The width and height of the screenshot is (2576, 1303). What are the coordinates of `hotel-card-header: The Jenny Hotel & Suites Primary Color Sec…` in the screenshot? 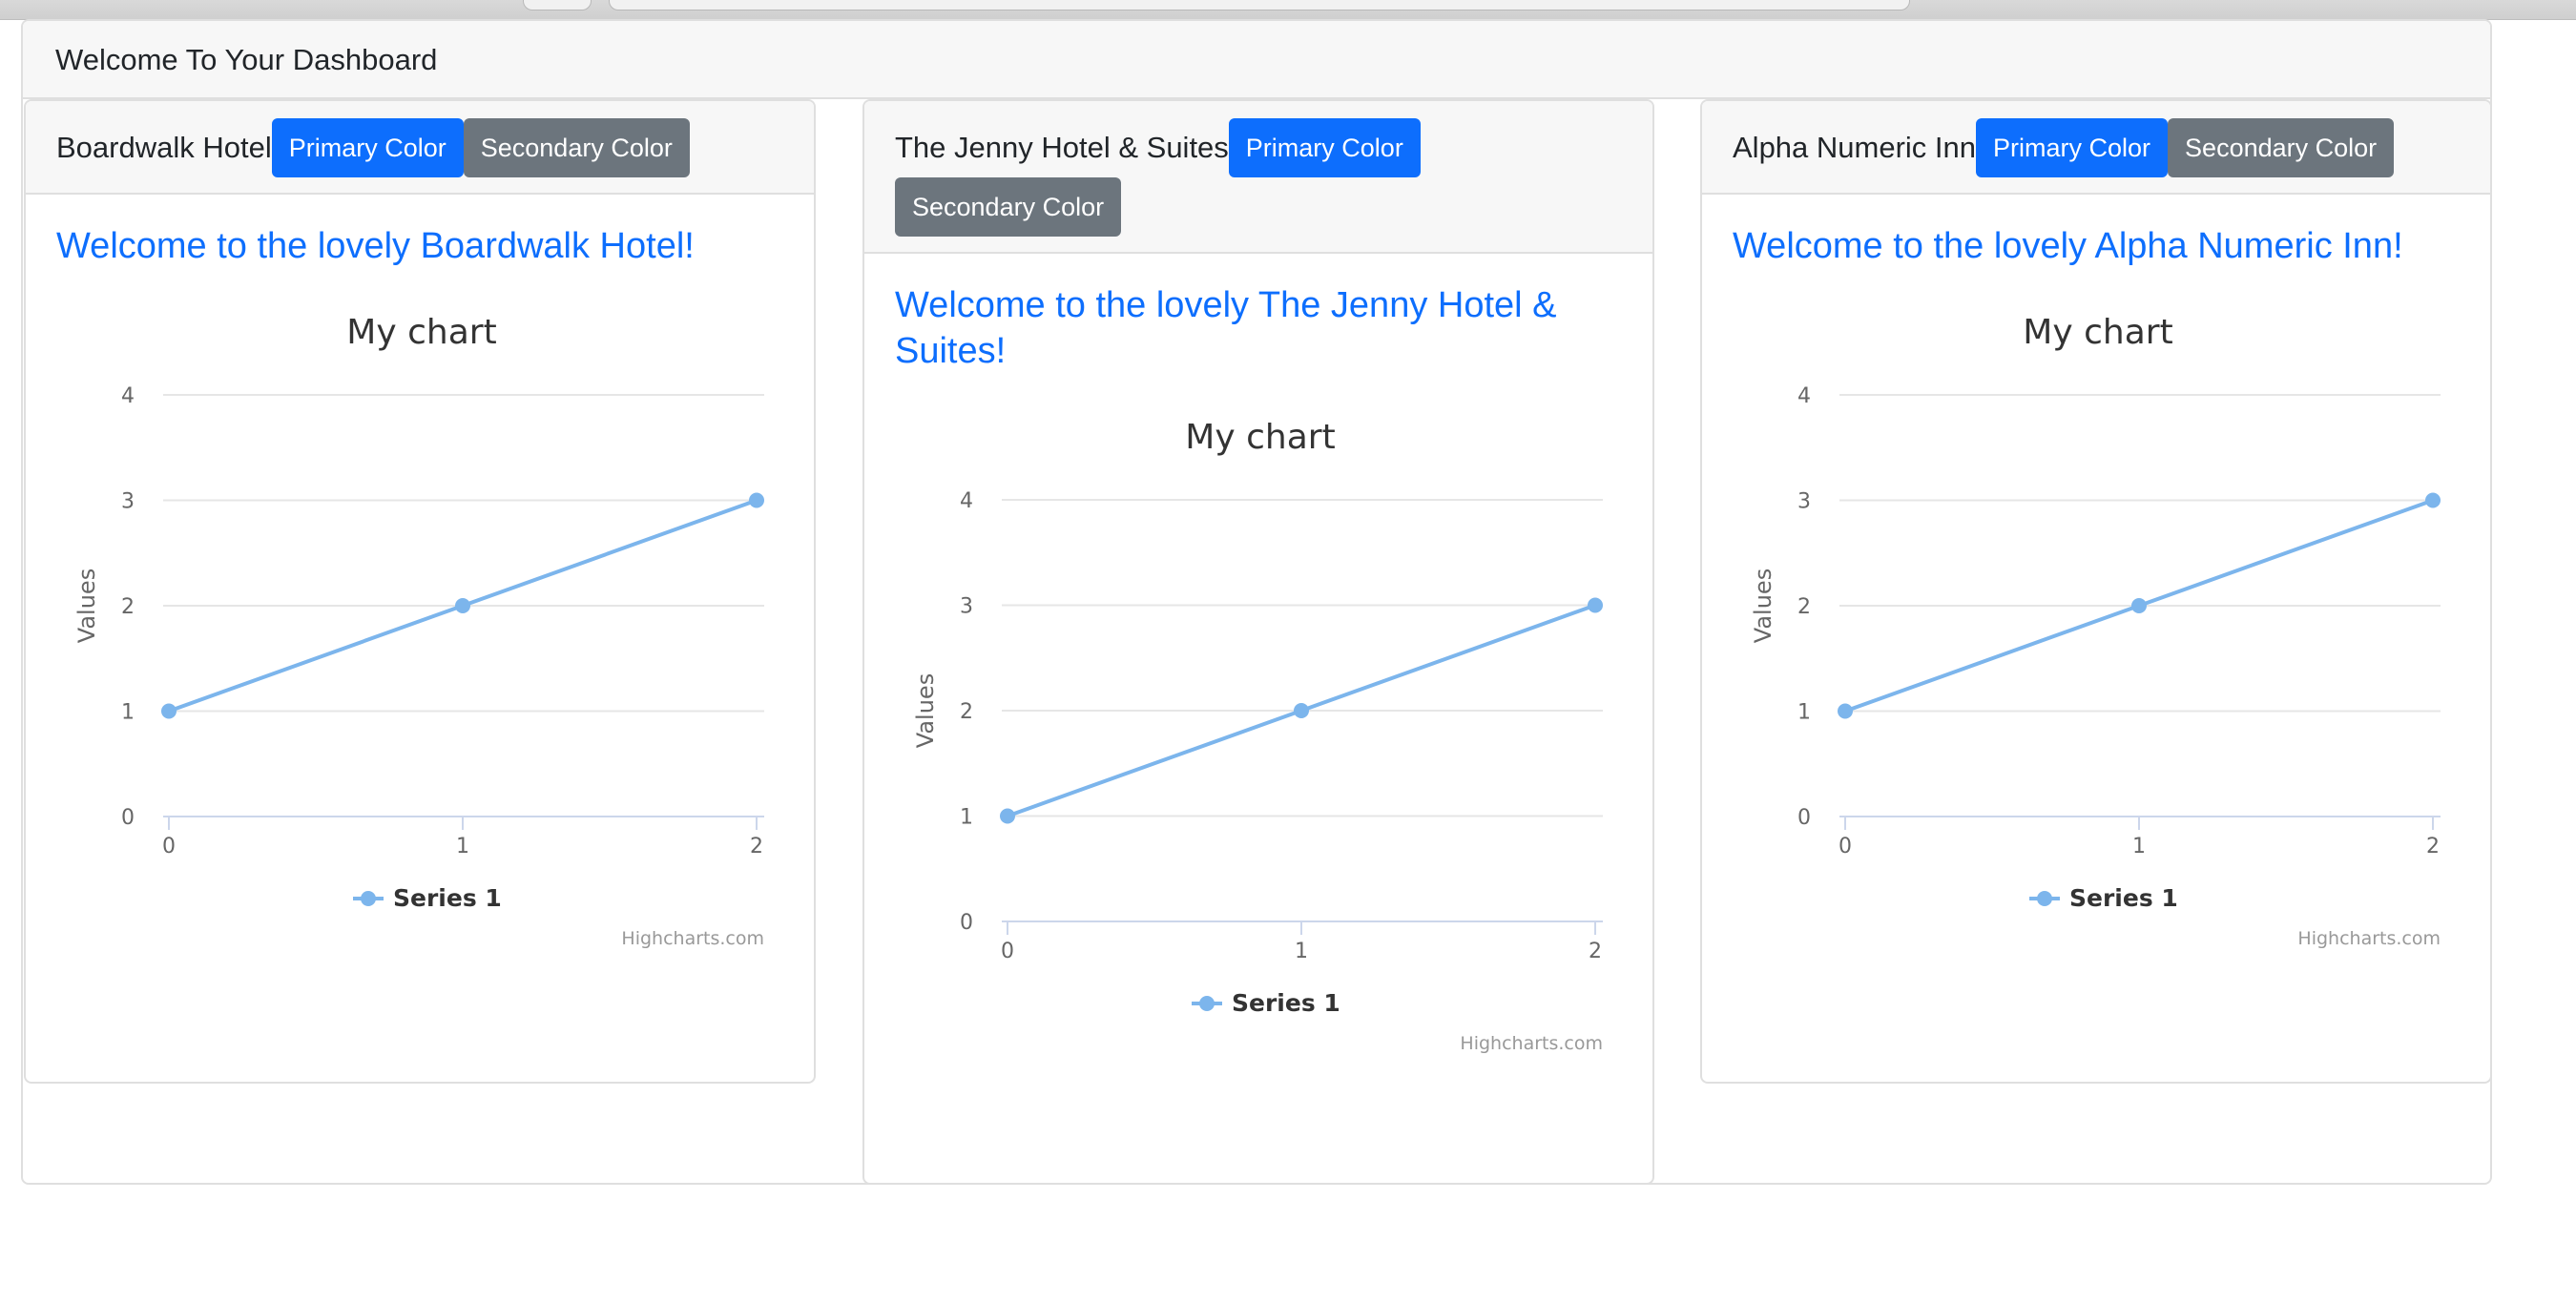 It's located at (1258, 177).